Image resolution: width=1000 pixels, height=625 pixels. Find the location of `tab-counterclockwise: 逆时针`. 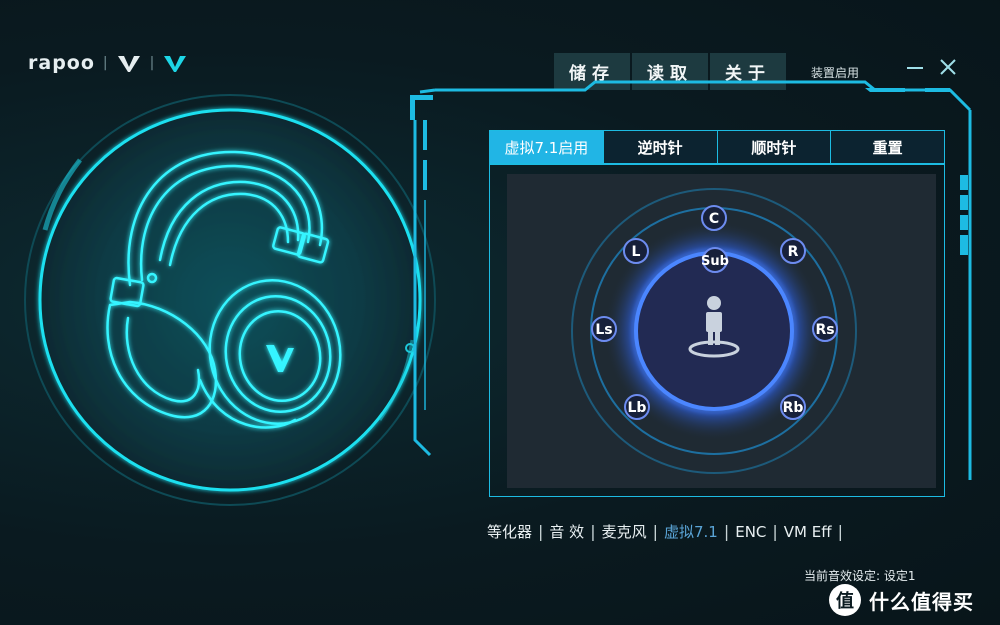

tab-counterclockwise: 逆时针 is located at coordinates (660, 147).